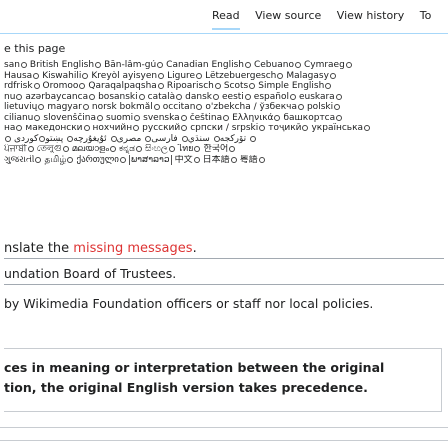 The width and height of the screenshot is (448, 448). What do you see at coordinates (256, 118) in the screenshot?
I see `language-option: Ελληνικά` at bounding box center [256, 118].